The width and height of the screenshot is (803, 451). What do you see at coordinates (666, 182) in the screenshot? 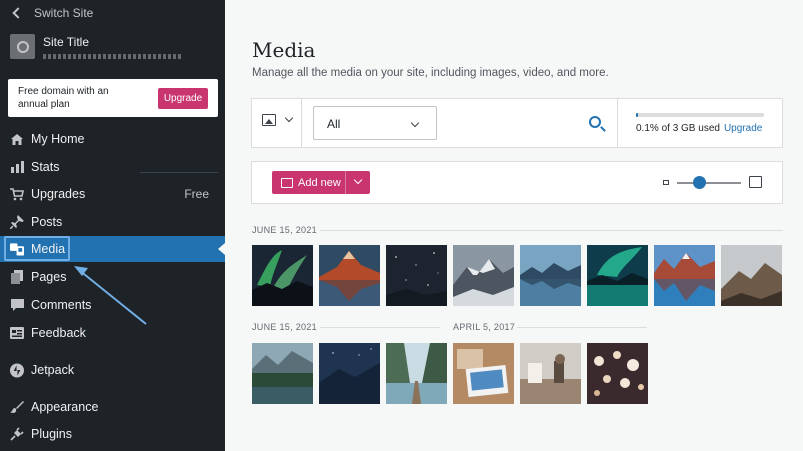
I see `small-image-icon` at bounding box center [666, 182].